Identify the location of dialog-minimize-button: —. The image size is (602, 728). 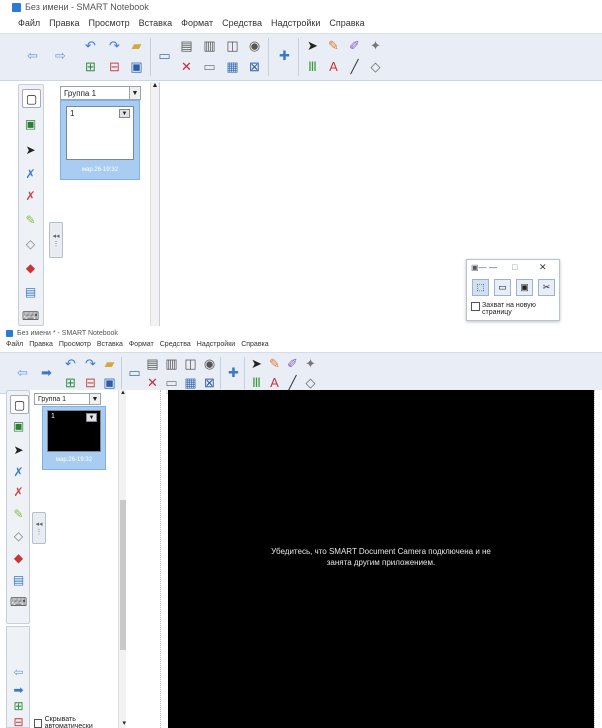
(493, 267).